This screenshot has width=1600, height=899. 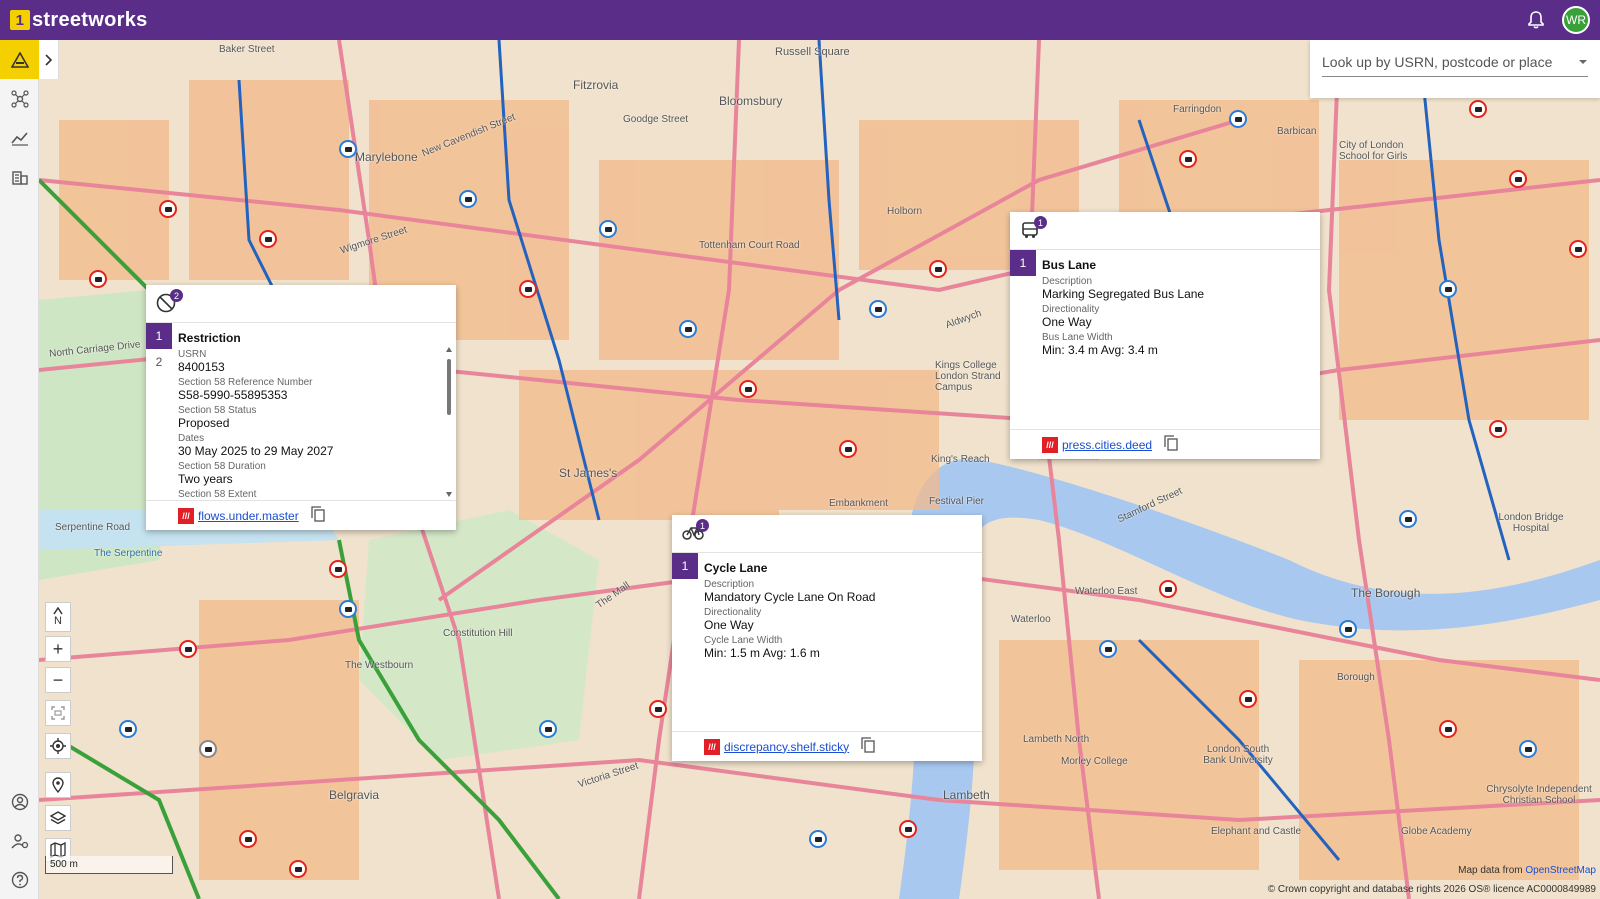 I want to click on openstreetmap-link: OpenStreetMap, so click(x=1560, y=870).